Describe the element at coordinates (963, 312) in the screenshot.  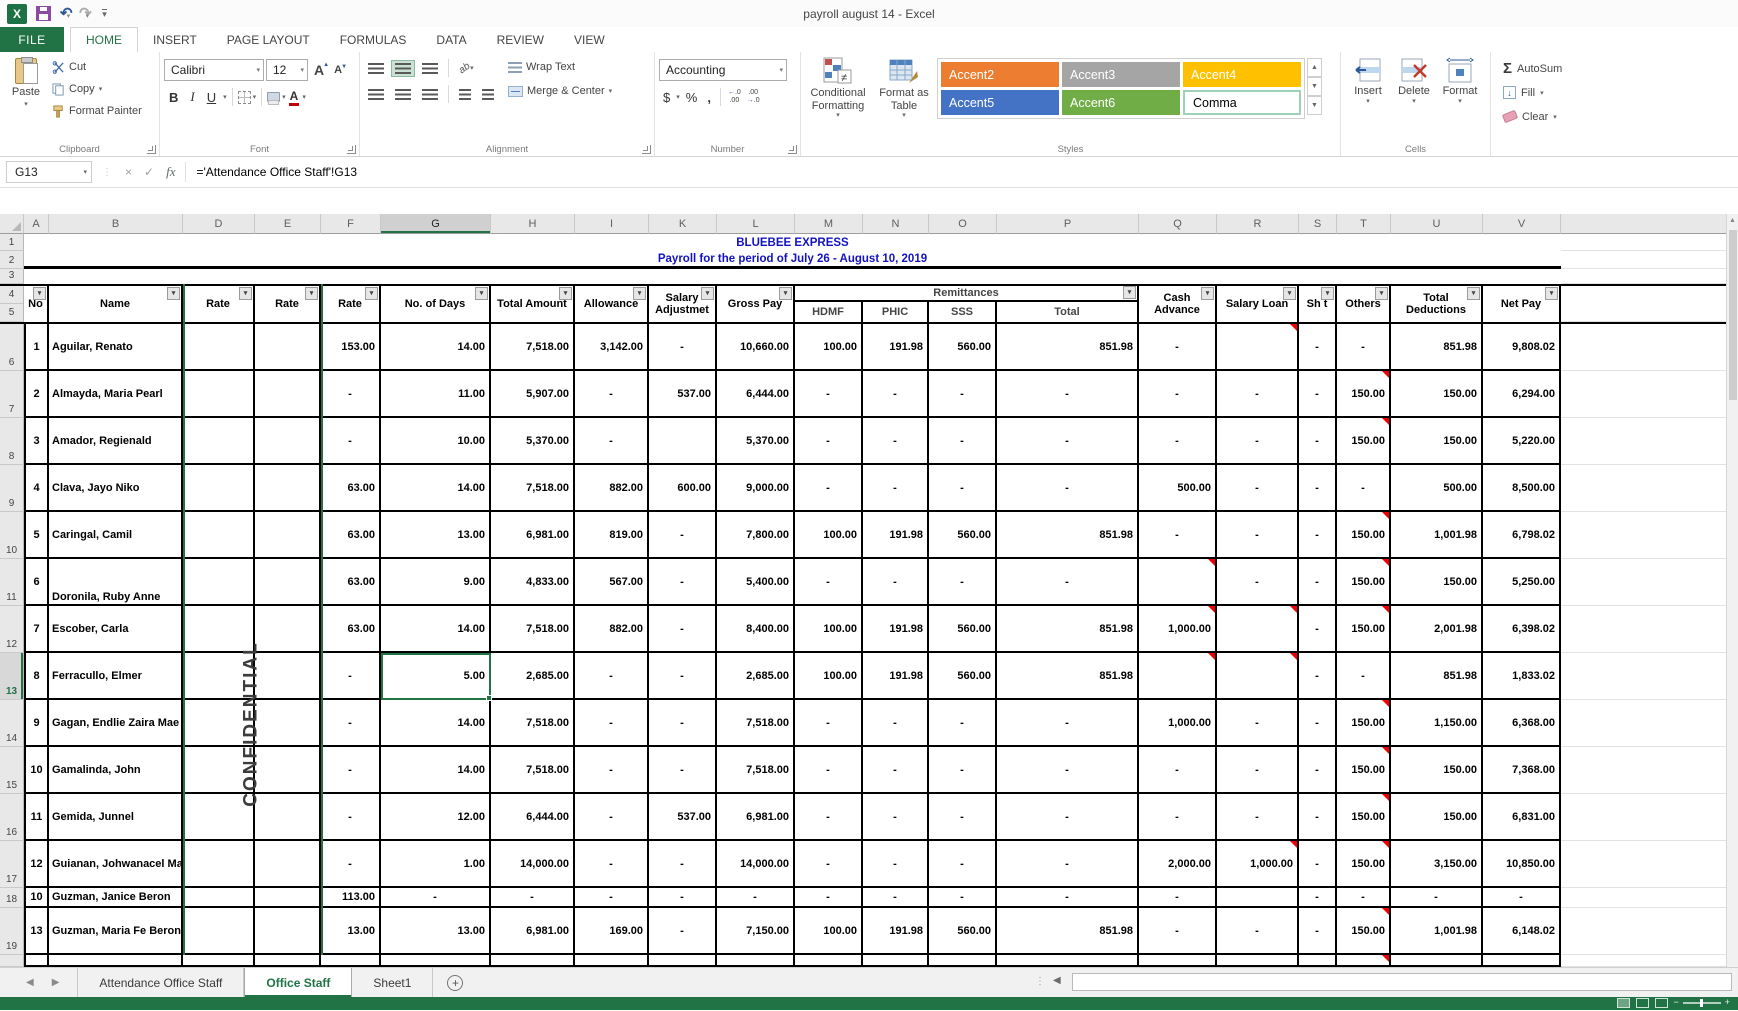
I see `header-sss: SSS` at that location.